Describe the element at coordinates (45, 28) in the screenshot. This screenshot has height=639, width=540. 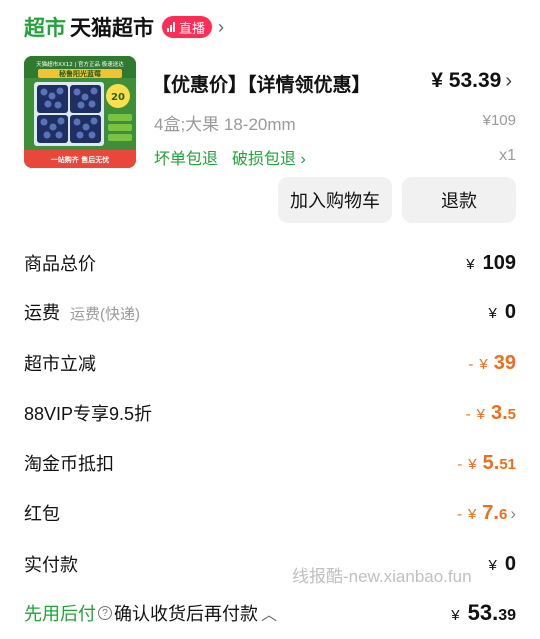
I see `store-brand: 超市` at that location.